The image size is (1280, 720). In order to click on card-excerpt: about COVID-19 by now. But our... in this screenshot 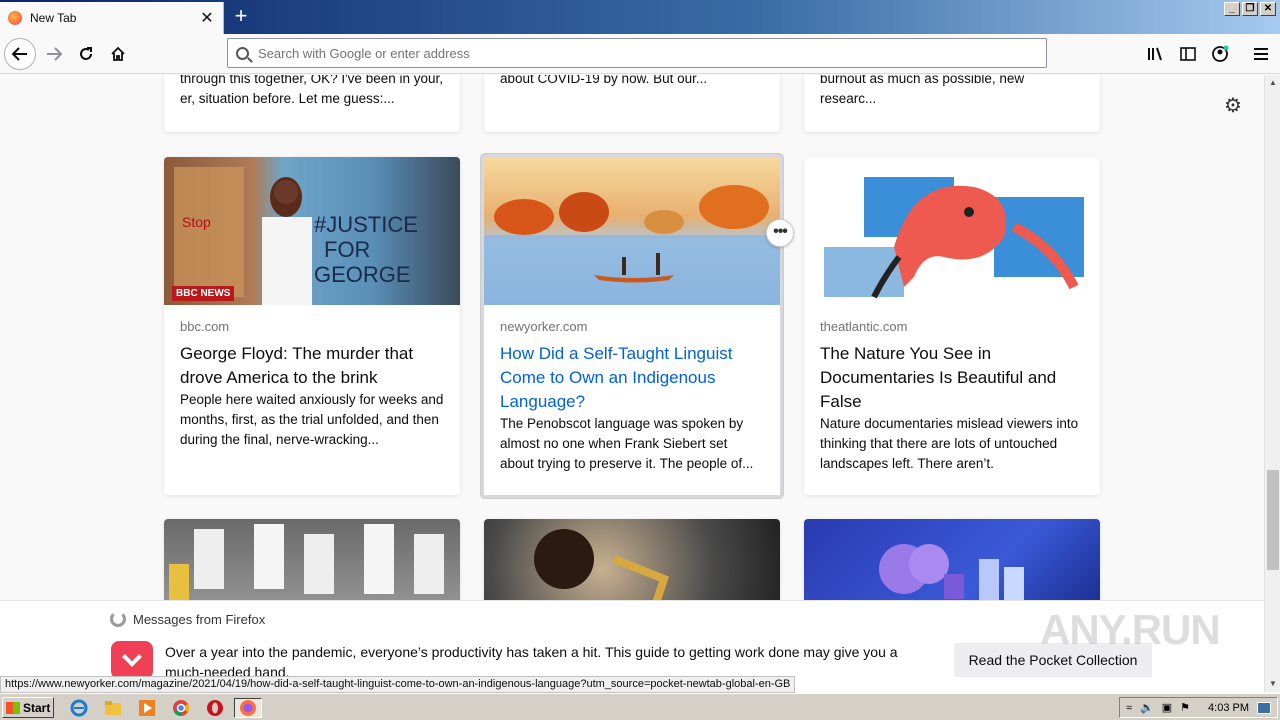, I will do `click(604, 80)`.